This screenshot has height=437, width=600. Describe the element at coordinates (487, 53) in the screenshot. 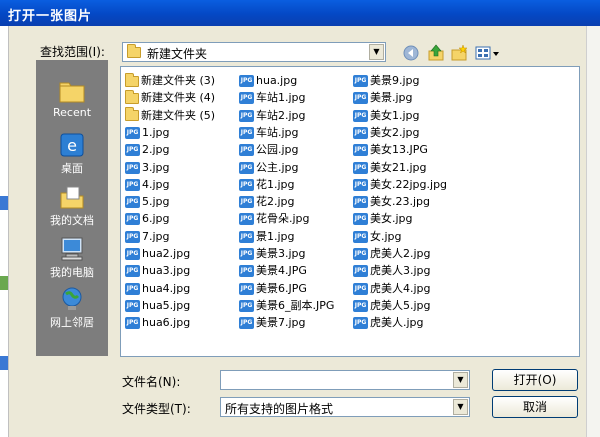

I see `view-menu-icon` at that location.